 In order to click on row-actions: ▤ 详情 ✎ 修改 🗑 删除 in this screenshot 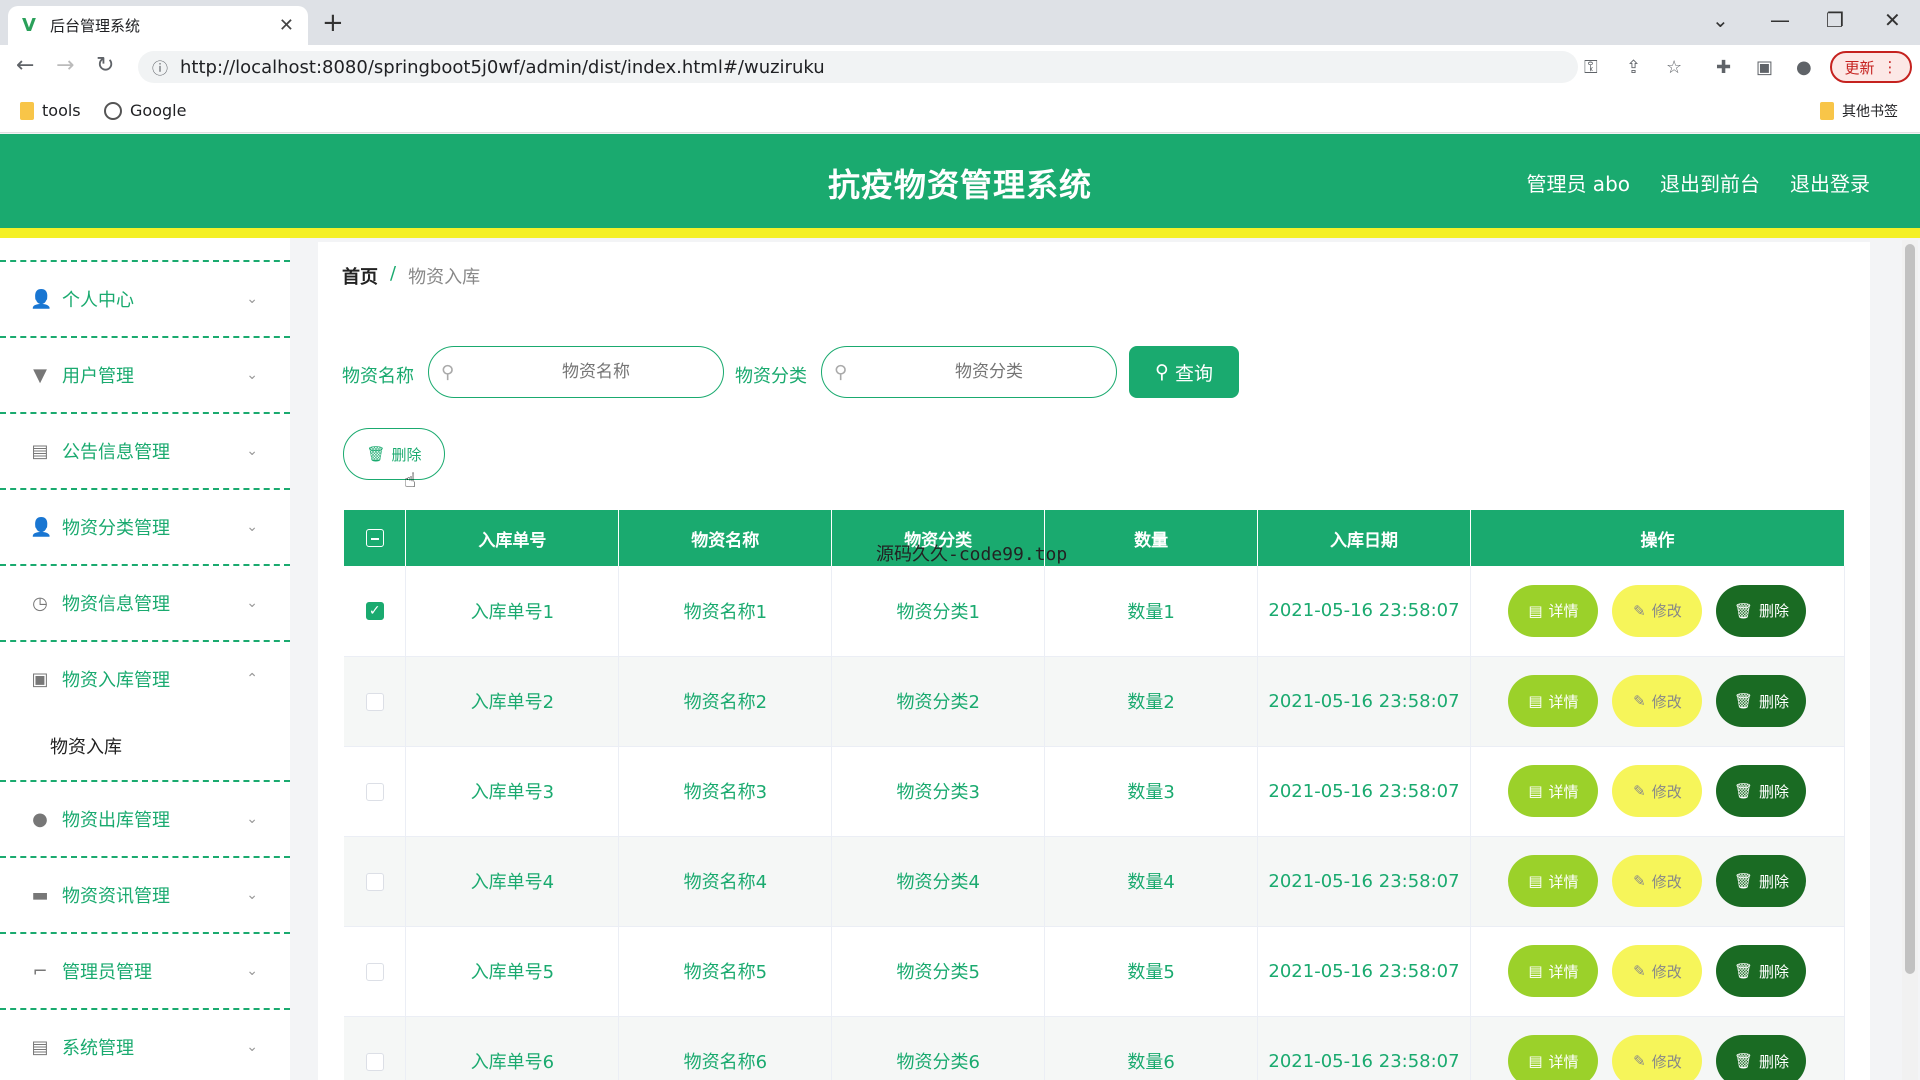, I will do `click(1657, 791)`.